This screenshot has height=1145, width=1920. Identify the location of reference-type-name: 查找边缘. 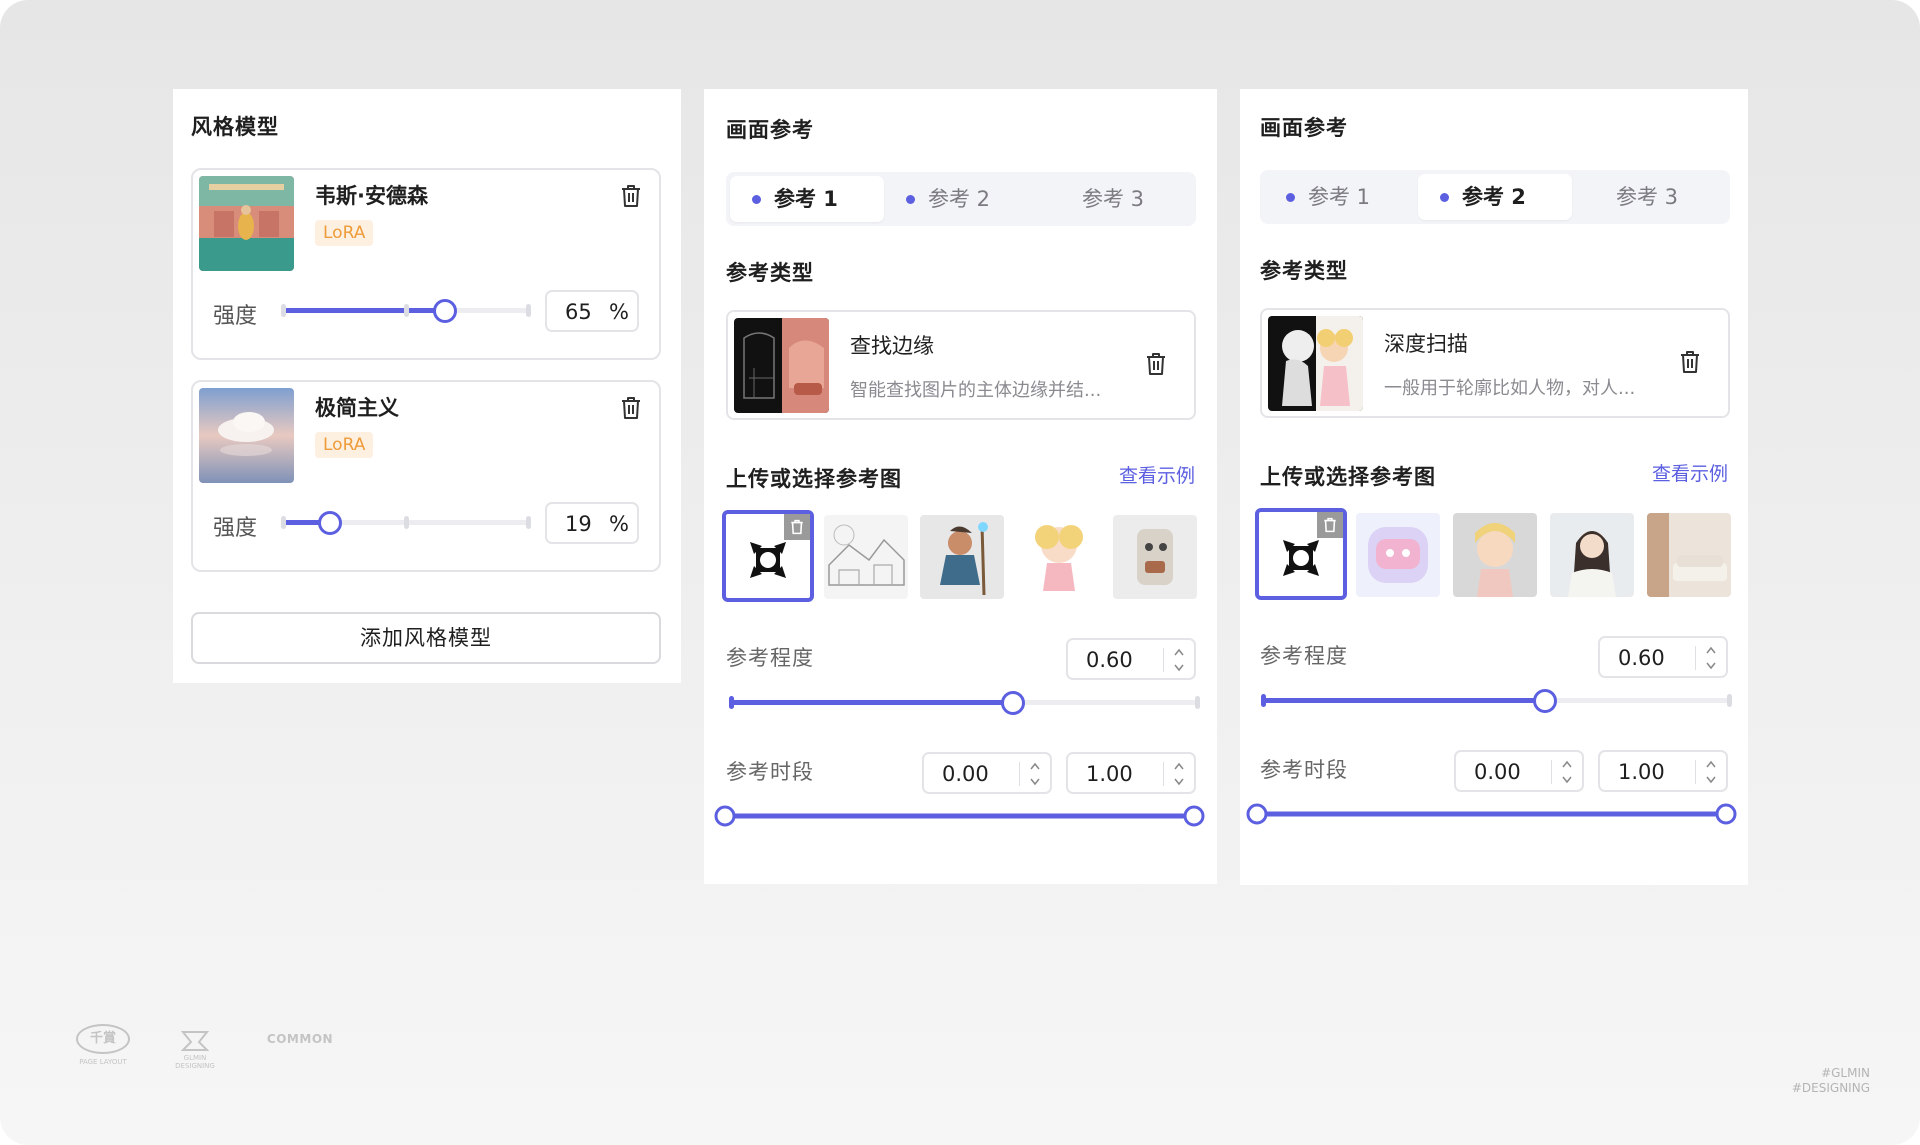
(892, 346).